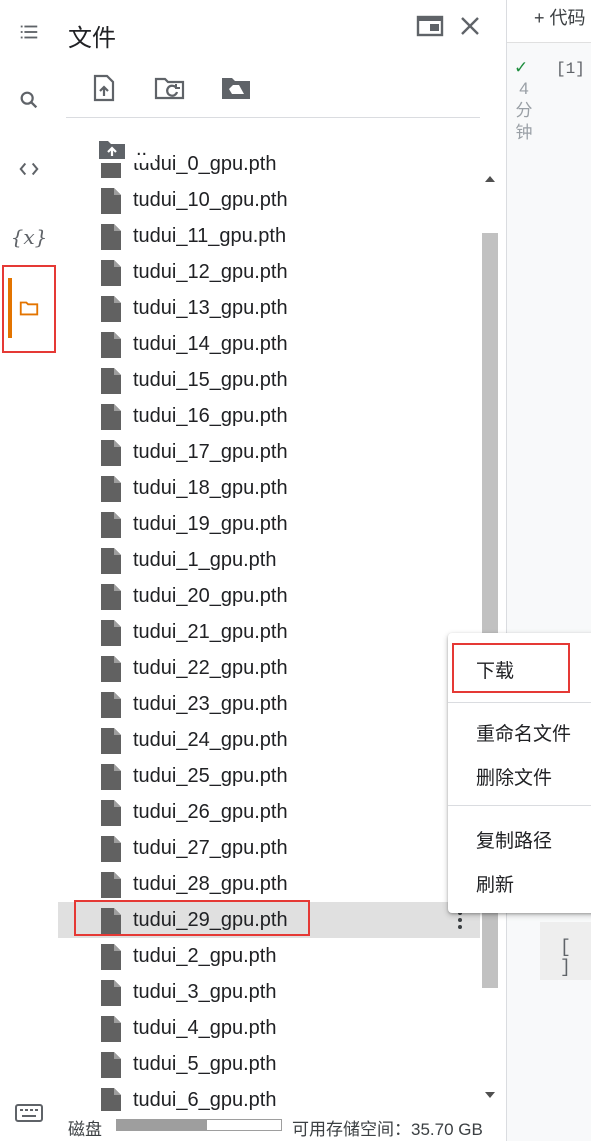  I want to click on file-row: tudui_4_gpu.pth, so click(269, 1028).